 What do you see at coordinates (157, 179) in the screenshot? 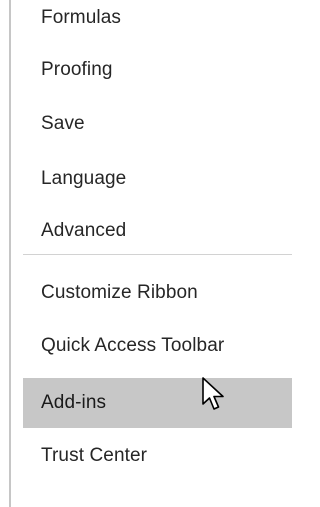
I see `nav-item-language: Language` at bounding box center [157, 179].